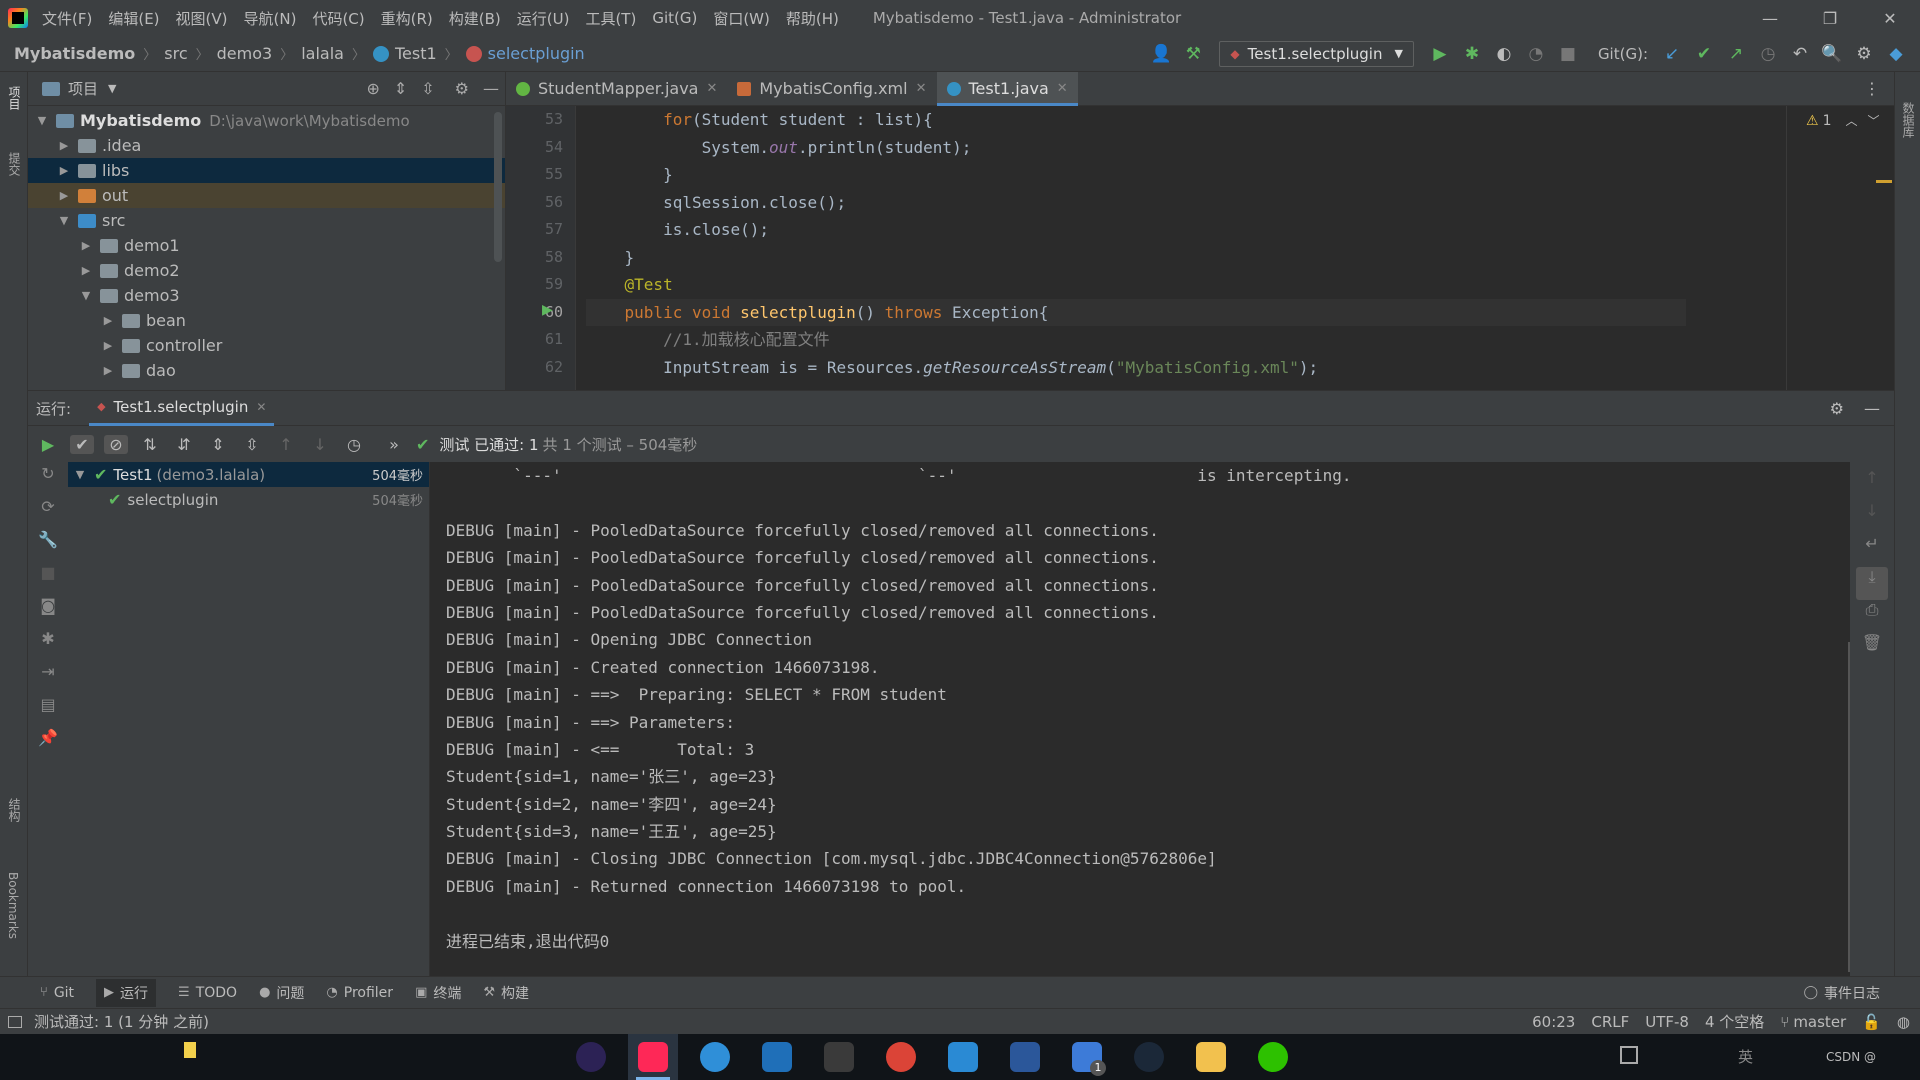 The image size is (1920, 1080). What do you see at coordinates (320, 444) in the screenshot?
I see `next-failed-icon: ↓` at bounding box center [320, 444].